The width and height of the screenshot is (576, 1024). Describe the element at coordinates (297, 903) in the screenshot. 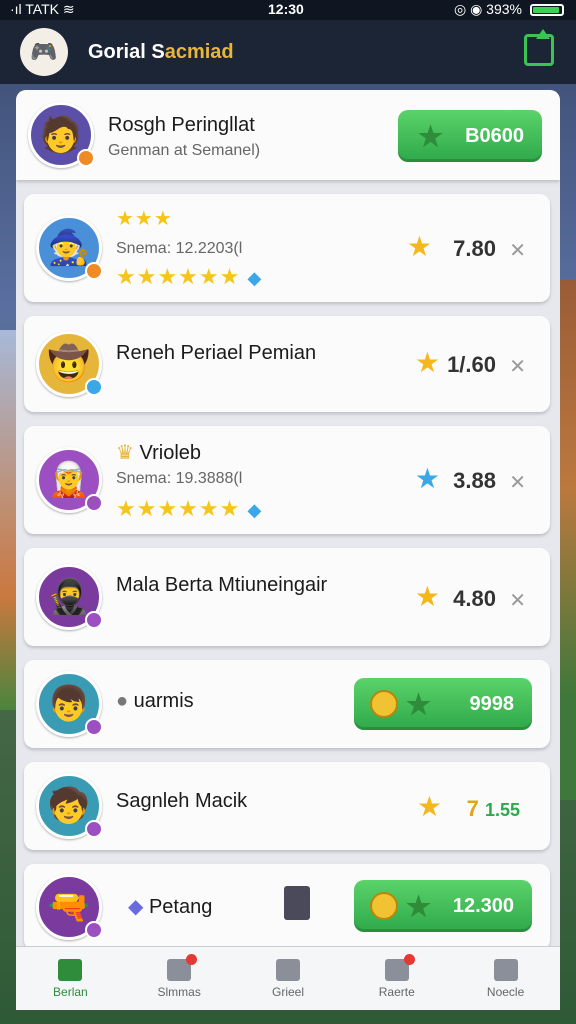

I see `item-icon` at that location.